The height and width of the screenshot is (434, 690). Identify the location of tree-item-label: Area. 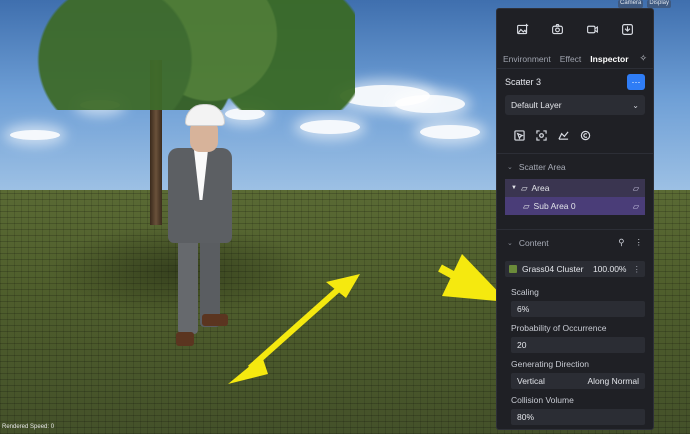
(540, 188).